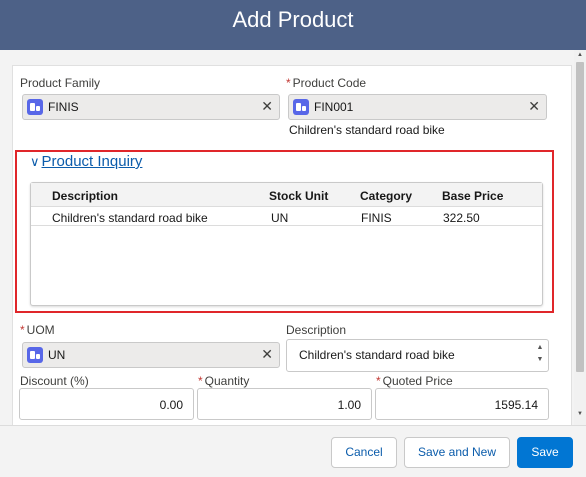 This screenshot has height=477, width=586. Describe the element at coordinates (37, 330) in the screenshot. I see `uom-label: * UOM` at that location.